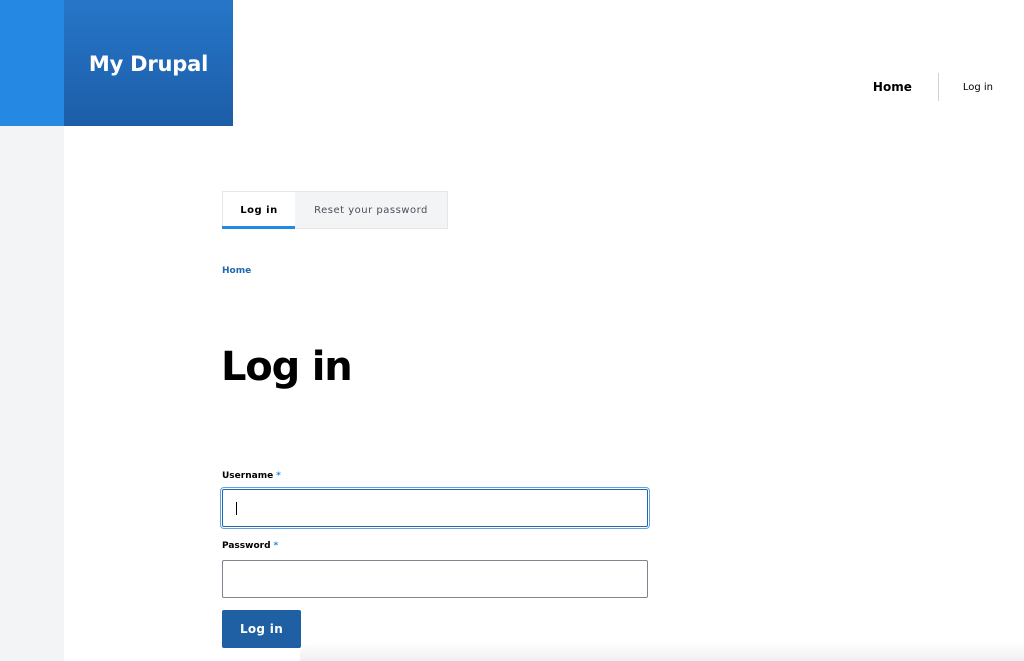 The width and height of the screenshot is (1024, 661). I want to click on page-title: Log in, so click(287, 367).